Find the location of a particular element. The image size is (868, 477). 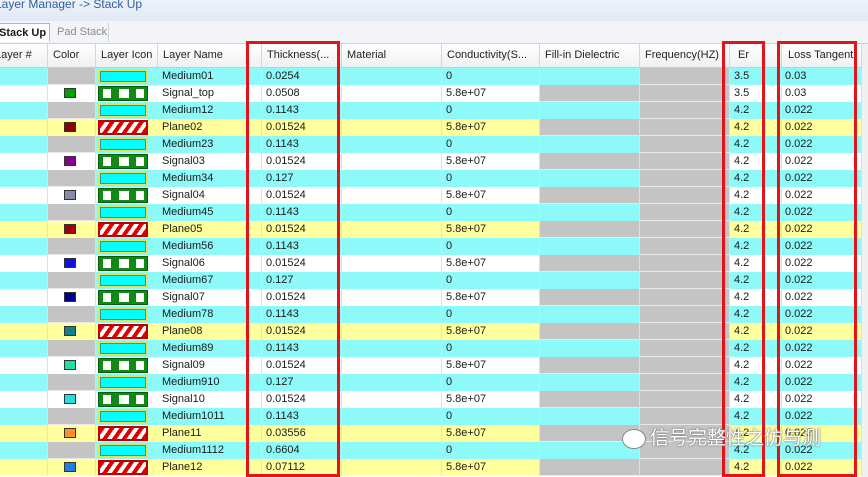

cell-layer-name: Medium1011 is located at coordinates (210, 416).